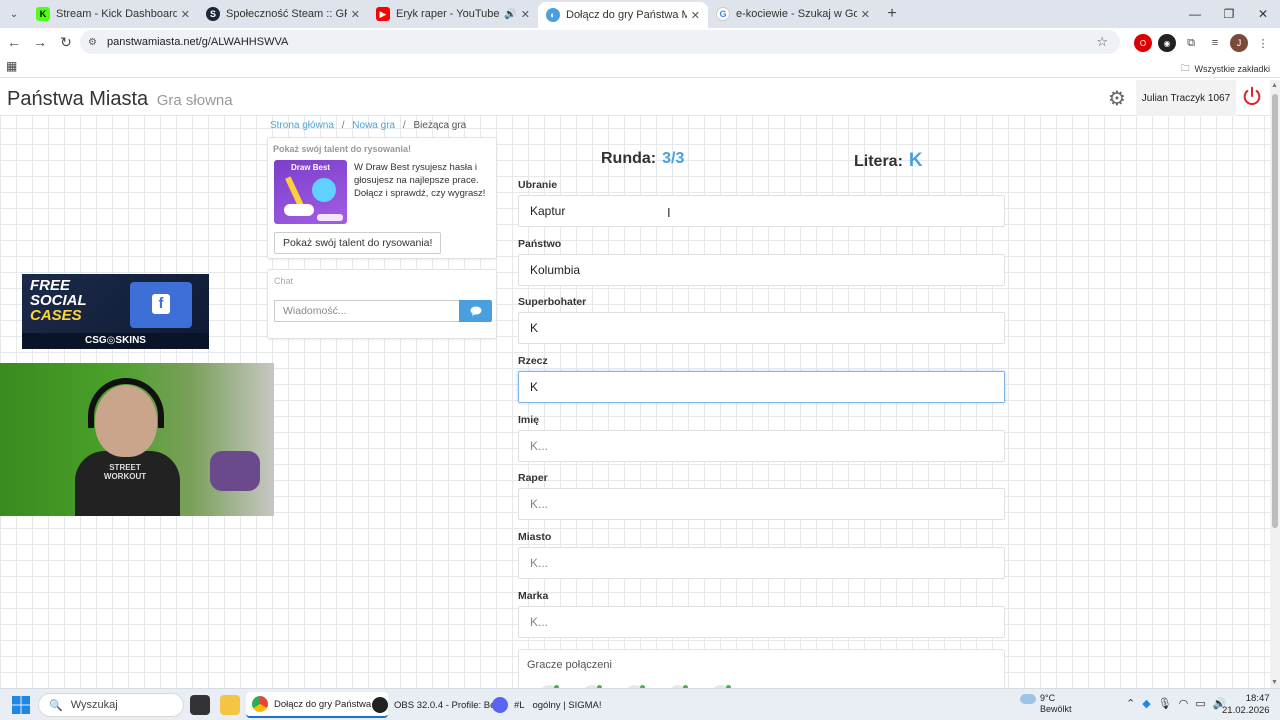 This screenshot has height=720, width=1280. What do you see at coordinates (373, 125) in the screenshot?
I see `breadcrumb-new-game-link: Nowa gra` at bounding box center [373, 125].